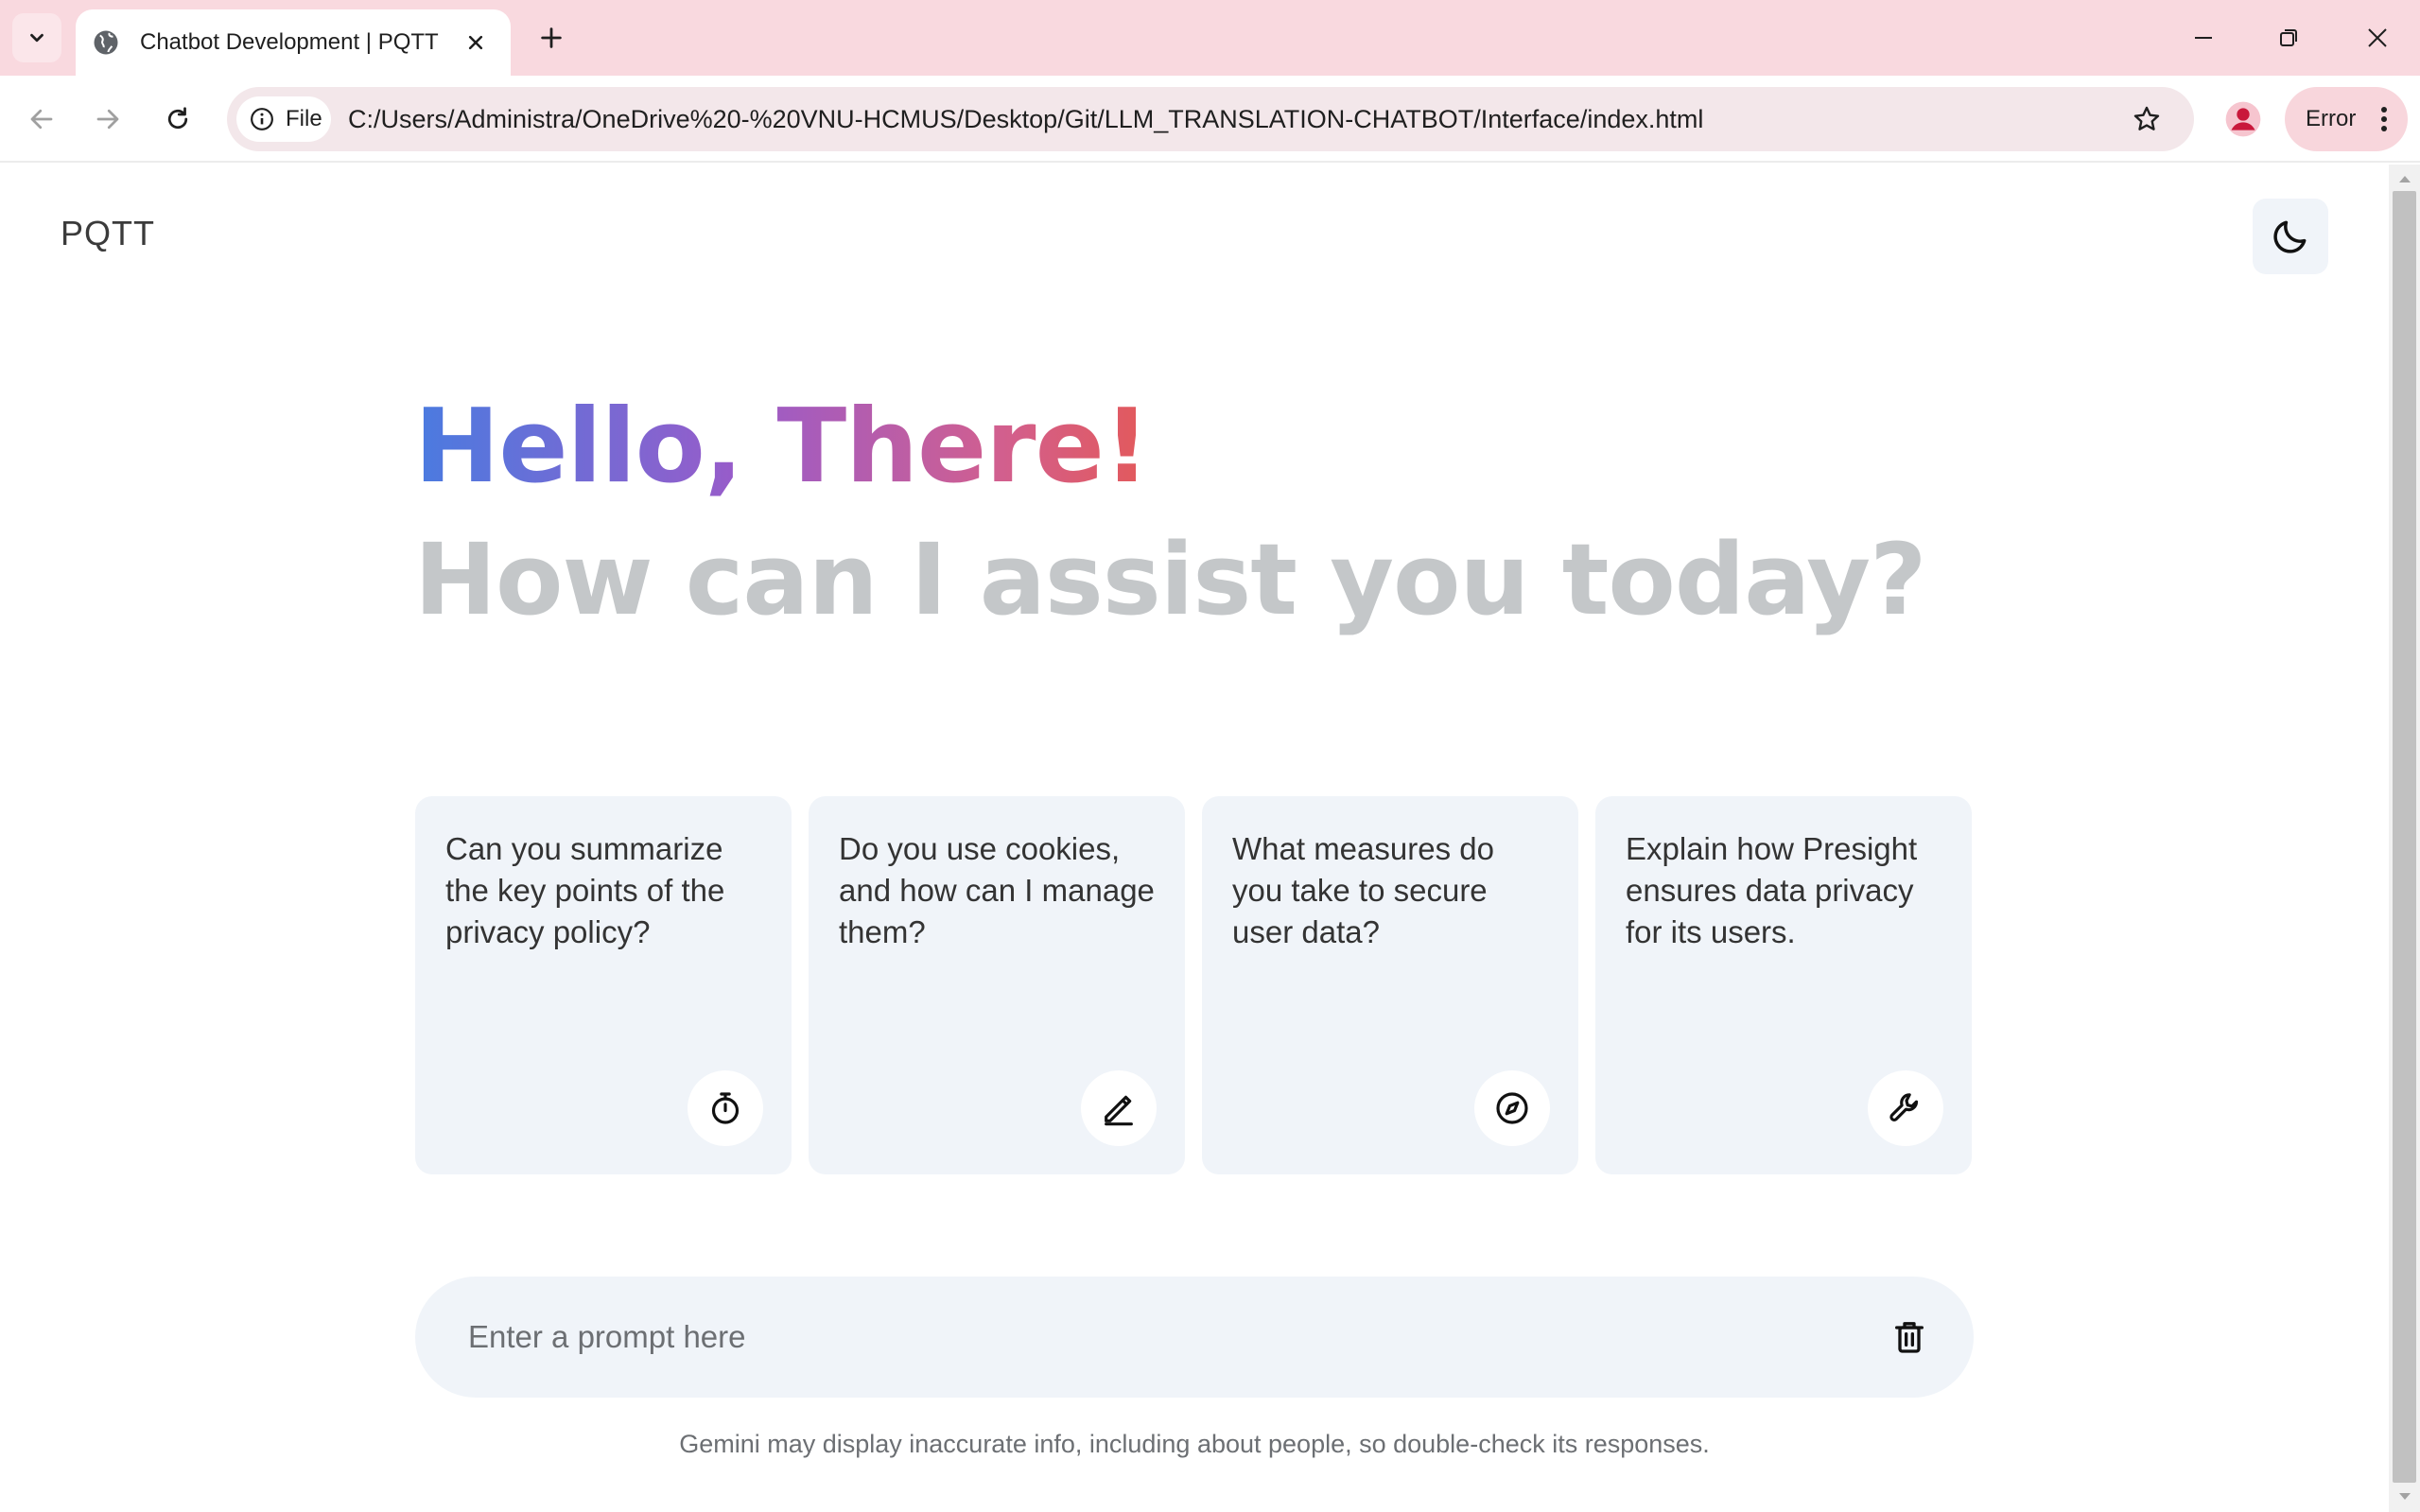  I want to click on prompt-input, so click(1149, 1338).